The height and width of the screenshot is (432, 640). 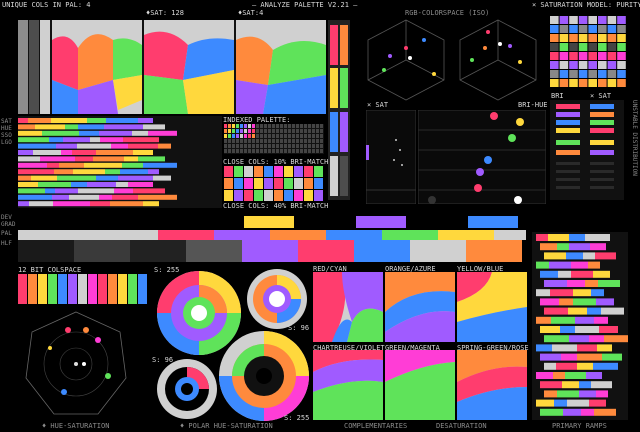 I want to click on right-side-text: UNSTABLE DISTRIBUTION, so click(x=634, y=138).